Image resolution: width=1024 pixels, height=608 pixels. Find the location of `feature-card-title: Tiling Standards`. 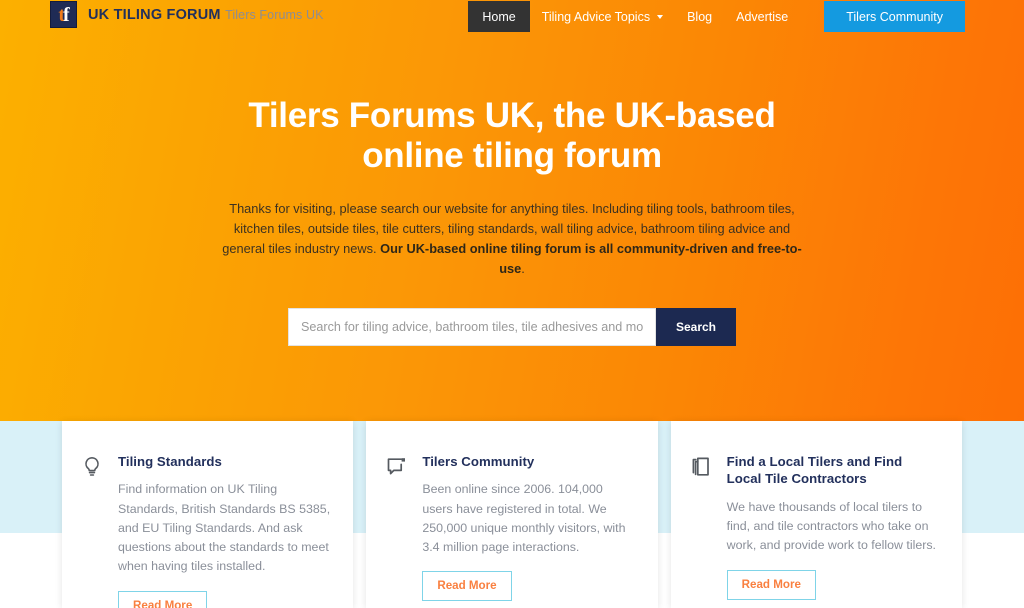

feature-card-title: Tiling Standards is located at coordinates (170, 461).